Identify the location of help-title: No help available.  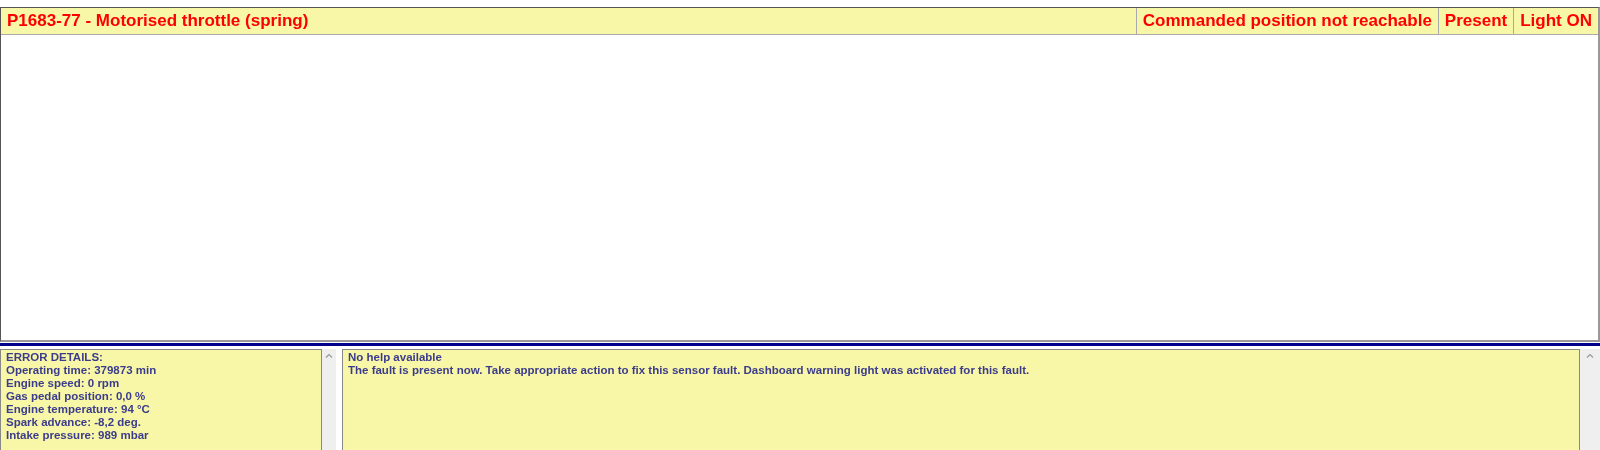
(395, 357).